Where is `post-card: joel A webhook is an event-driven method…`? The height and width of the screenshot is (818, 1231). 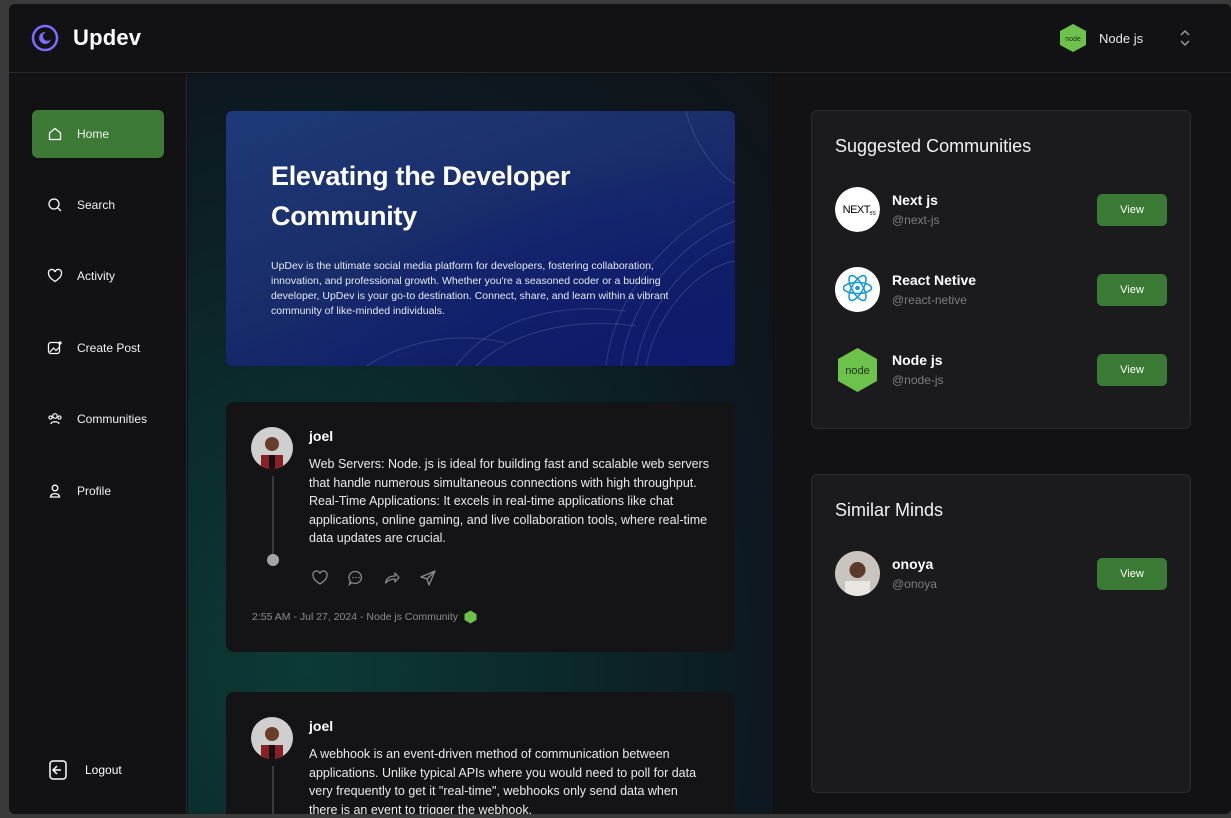 post-card: joel A webhook is an event-driven method… is located at coordinates (480, 753).